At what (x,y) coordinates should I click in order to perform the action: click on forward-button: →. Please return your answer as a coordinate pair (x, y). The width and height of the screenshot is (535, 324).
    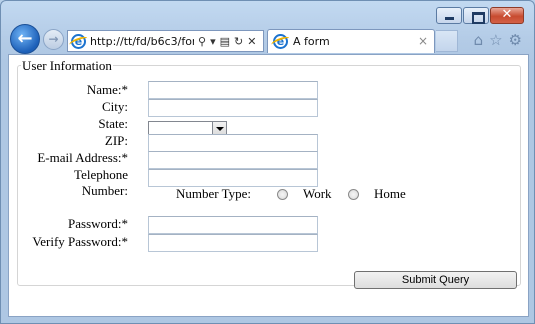
    Looking at the image, I should click on (53, 39).